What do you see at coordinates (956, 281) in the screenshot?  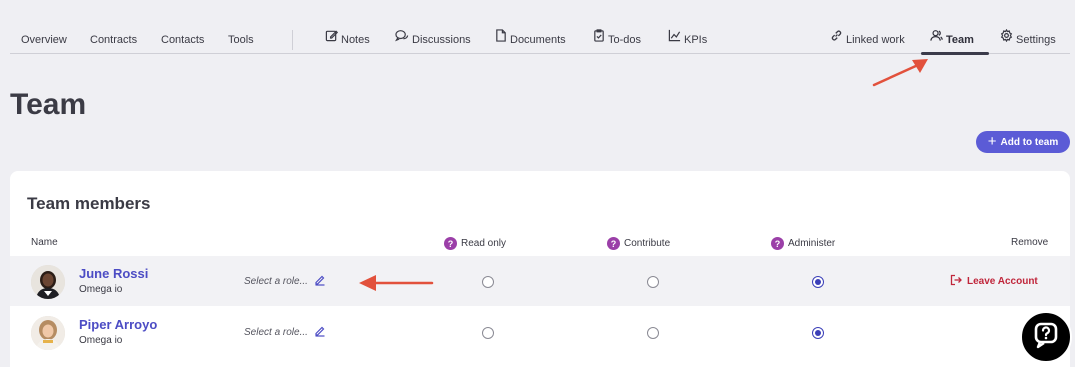 I see `sign-out-icon` at bounding box center [956, 281].